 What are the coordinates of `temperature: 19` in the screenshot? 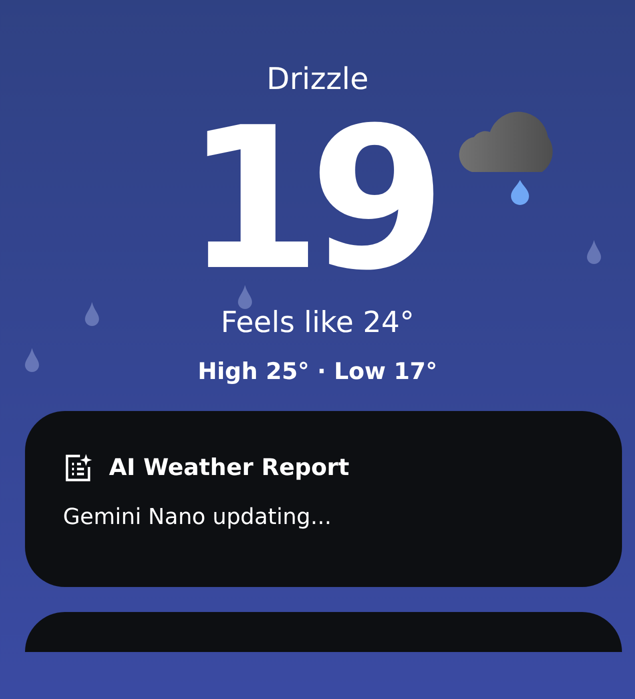 It's located at (309, 200).